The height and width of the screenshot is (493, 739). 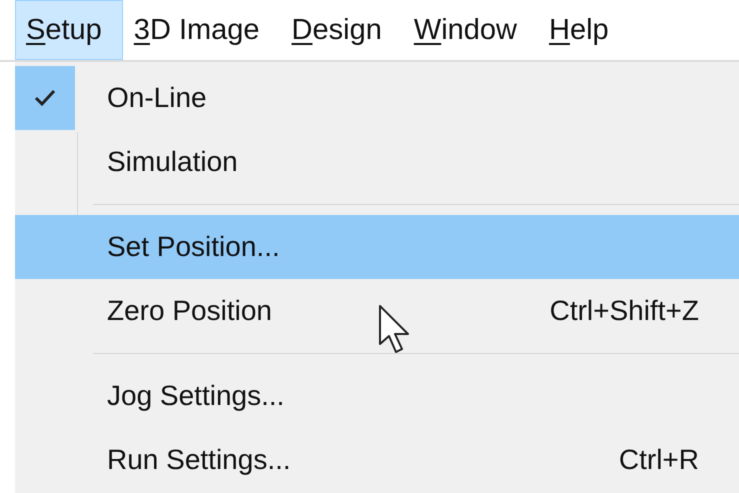 I want to click on shortcut-text: Ctrl+Shift+Z, so click(x=624, y=311).